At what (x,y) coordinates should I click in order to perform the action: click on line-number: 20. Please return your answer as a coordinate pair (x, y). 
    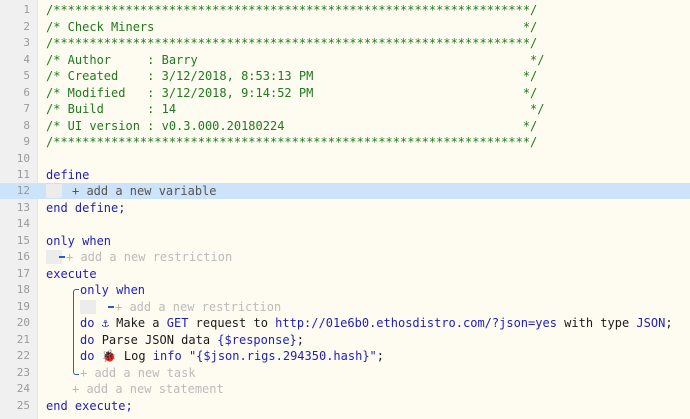
    Looking at the image, I should click on (23, 322).